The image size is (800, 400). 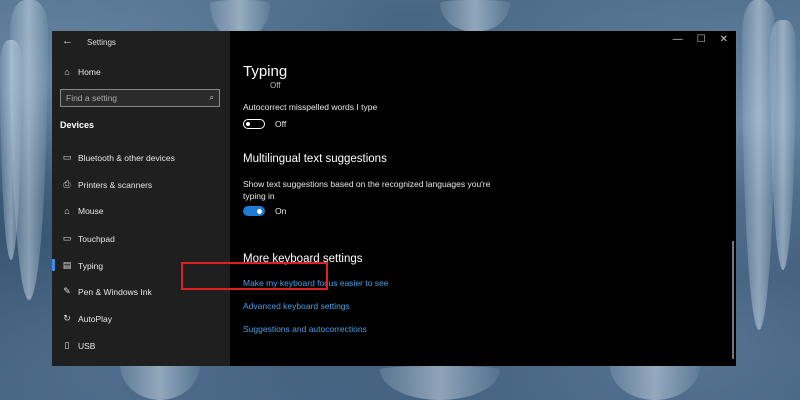 I want to click on selected-indicator, so click(x=53, y=265).